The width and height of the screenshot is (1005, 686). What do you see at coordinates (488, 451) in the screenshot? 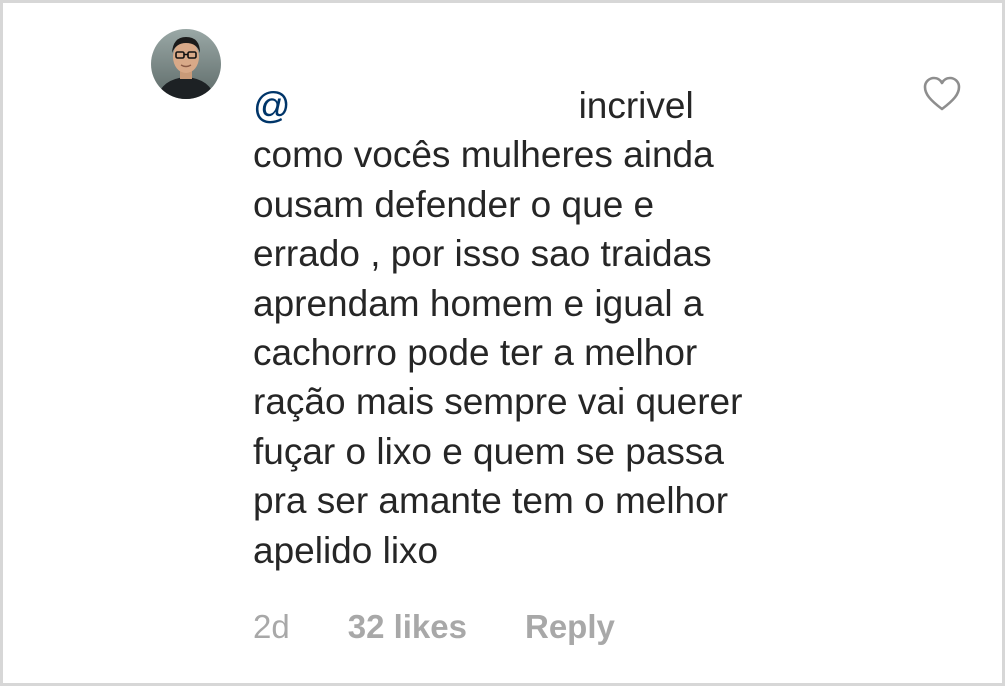
I see `comment-line: fuçar o lixo e quem se passa` at bounding box center [488, 451].